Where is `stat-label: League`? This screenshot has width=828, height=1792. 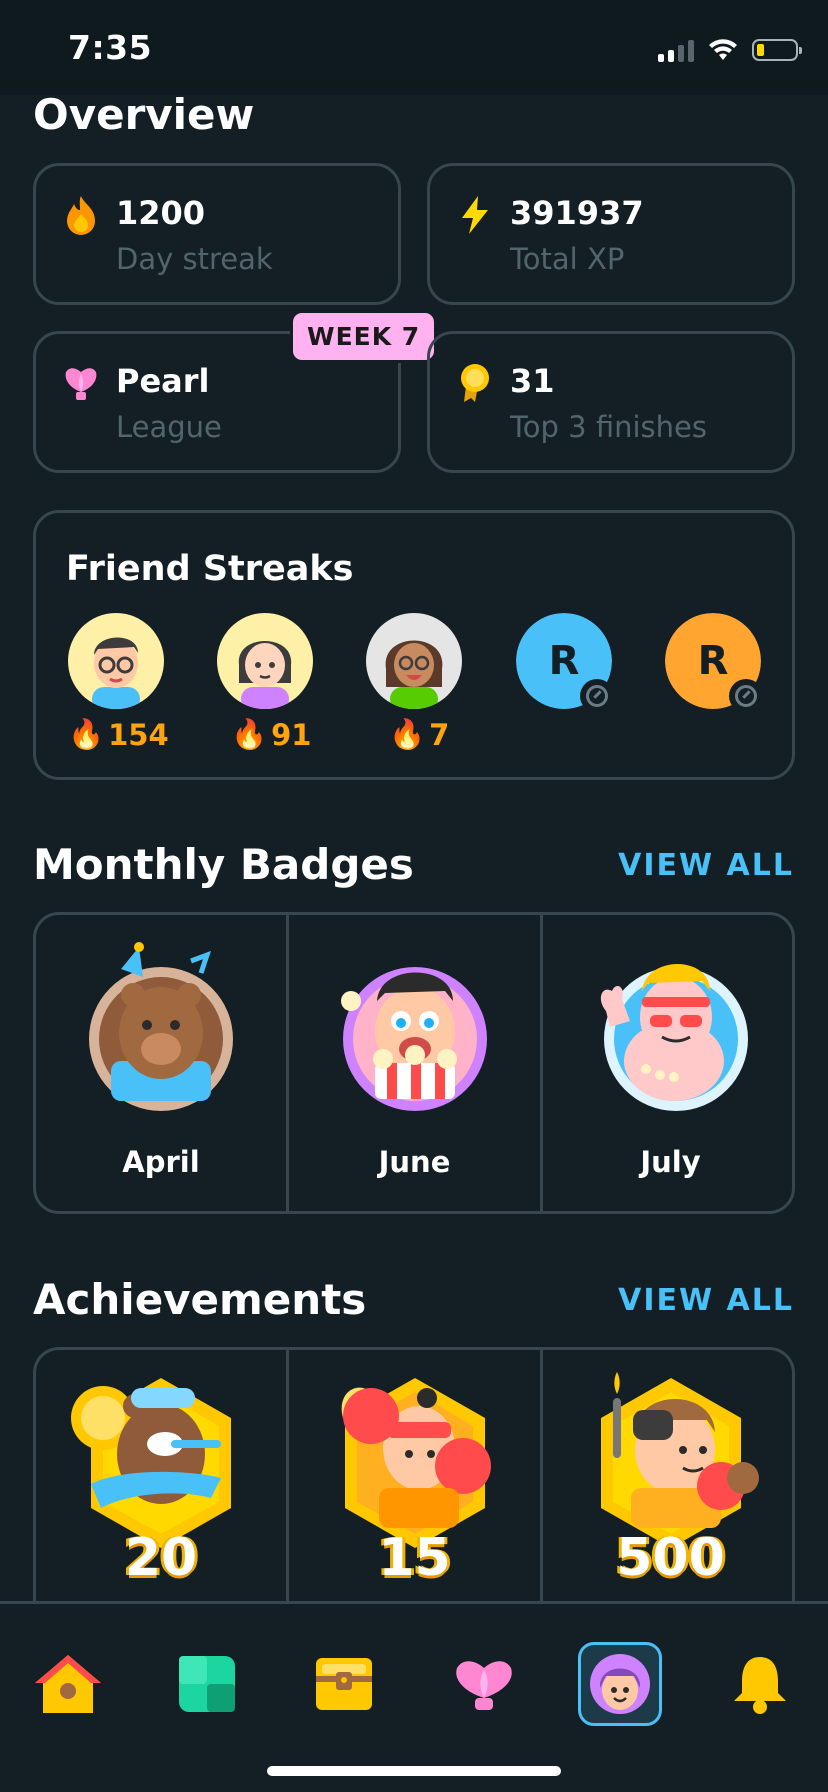 stat-label: League is located at coordinates (169, 427).